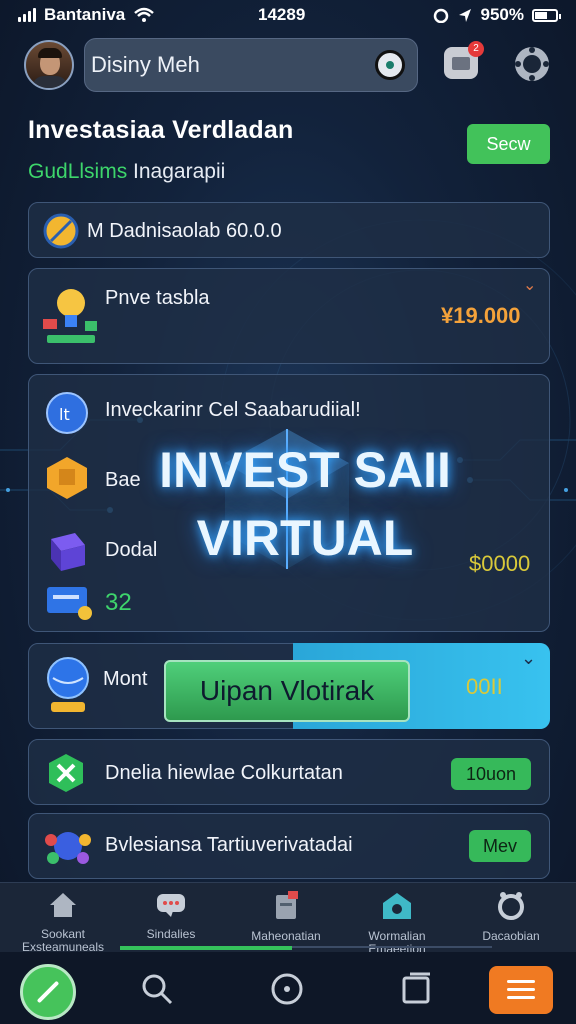 The height and width of the screenshot is (1024, 576). Describe the element at coordinates (144, 14) in the screenshot. I see `wifi-icon` at that location.